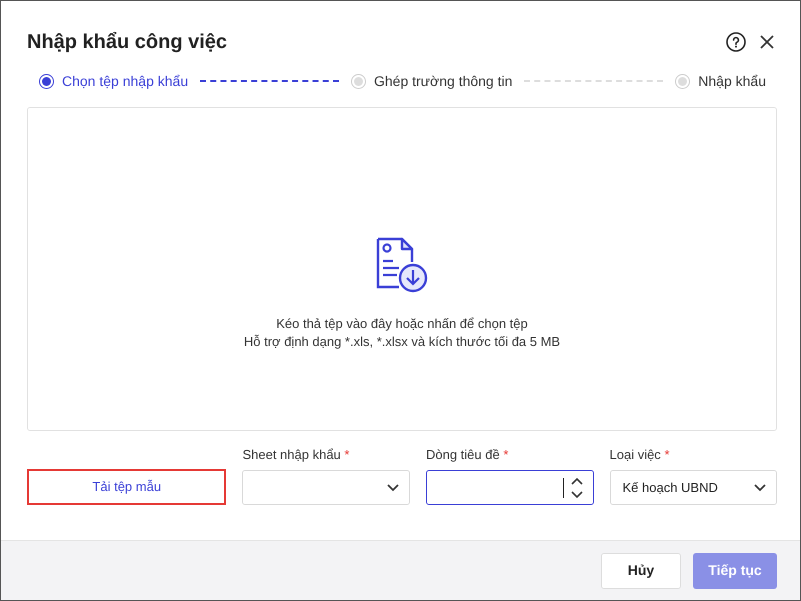  I want to click on select-field, so click(326, 487).